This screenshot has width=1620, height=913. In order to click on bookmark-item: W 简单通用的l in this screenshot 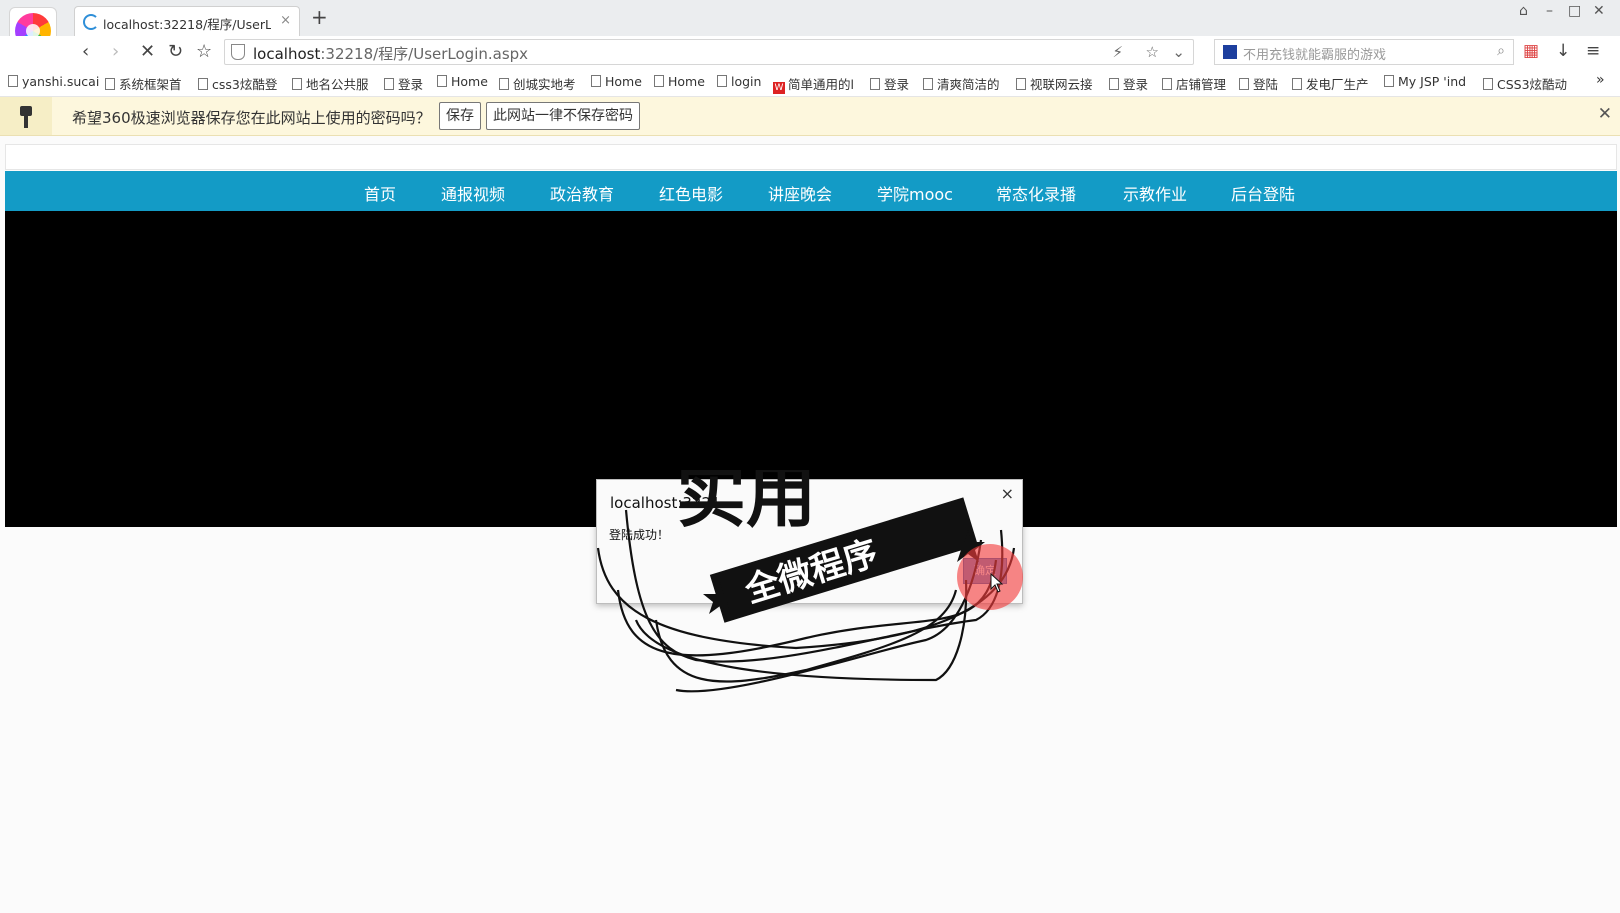, I will do `click(813, 84)`.